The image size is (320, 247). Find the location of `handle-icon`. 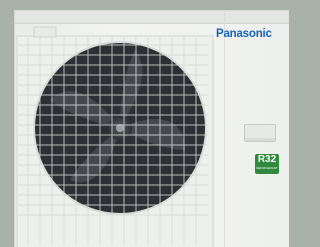

handle-icon is located at coordinates (260, 133).